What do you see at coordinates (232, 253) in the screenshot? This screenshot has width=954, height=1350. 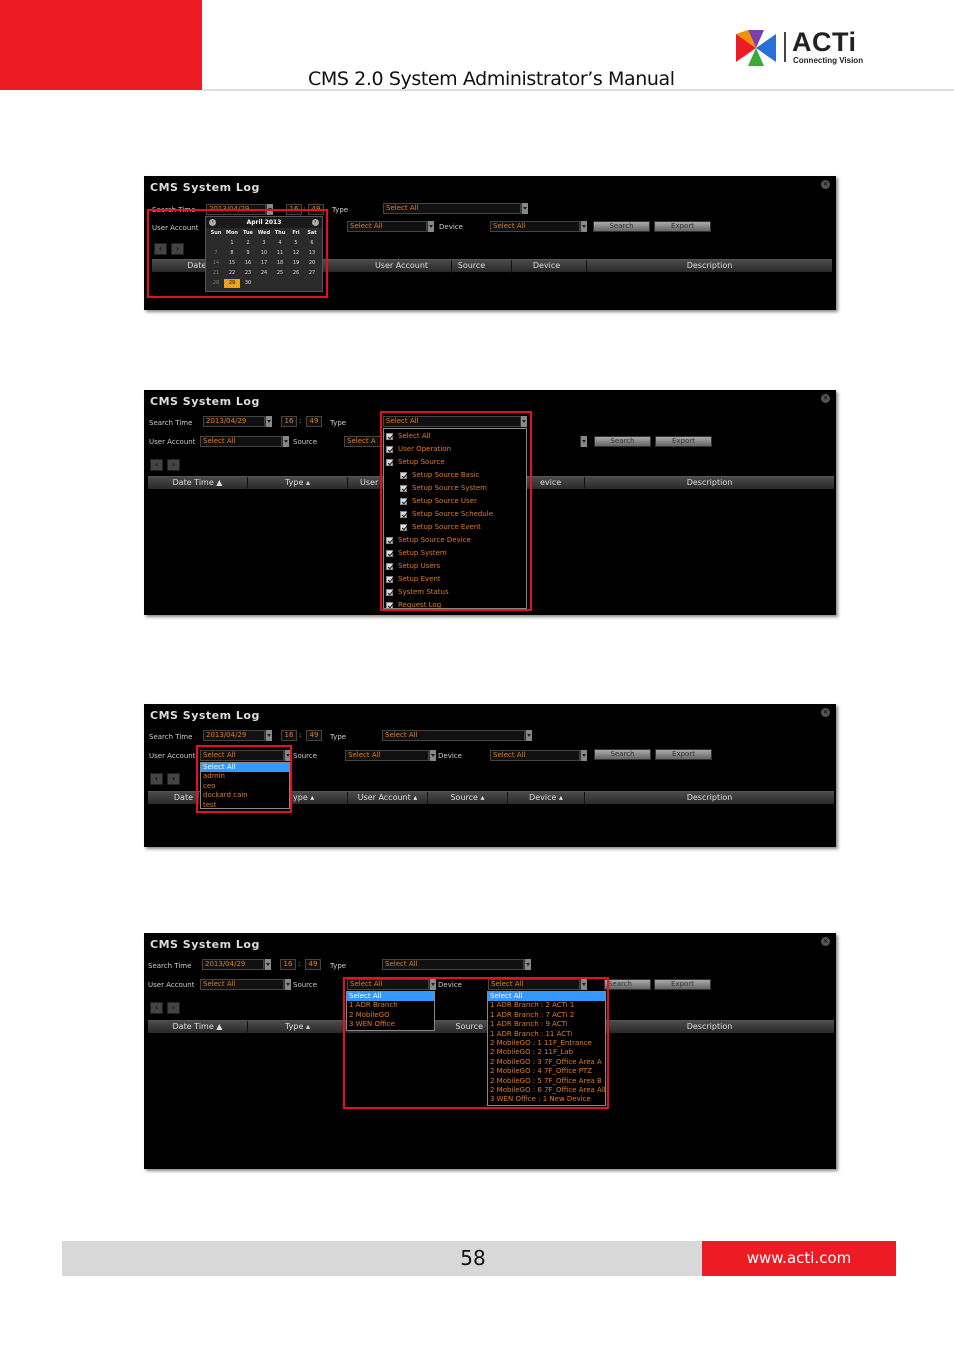 I see `calendar-day: 8` at bounding box center [232, 253].